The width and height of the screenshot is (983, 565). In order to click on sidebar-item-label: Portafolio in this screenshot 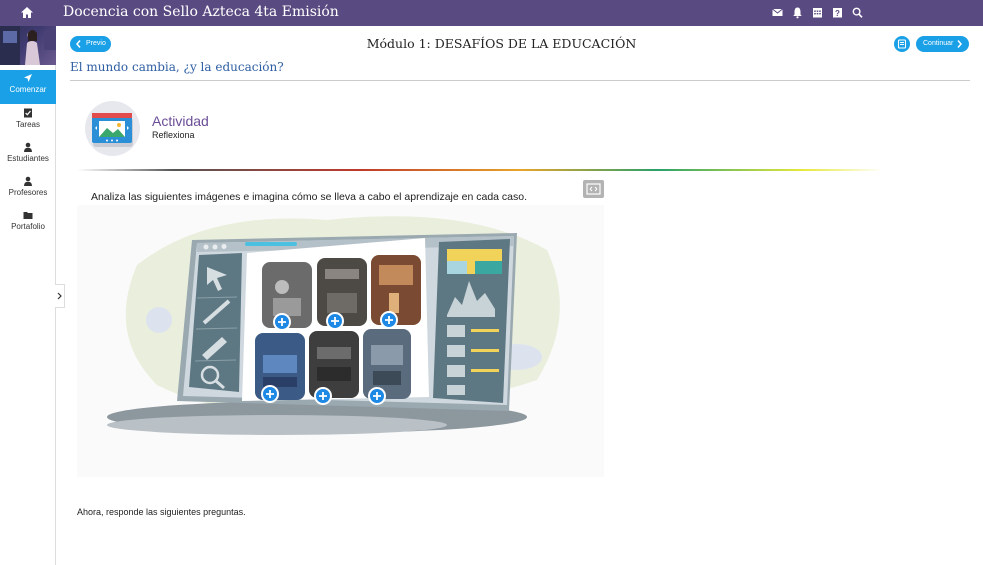, I will do `click(28, 226)`.